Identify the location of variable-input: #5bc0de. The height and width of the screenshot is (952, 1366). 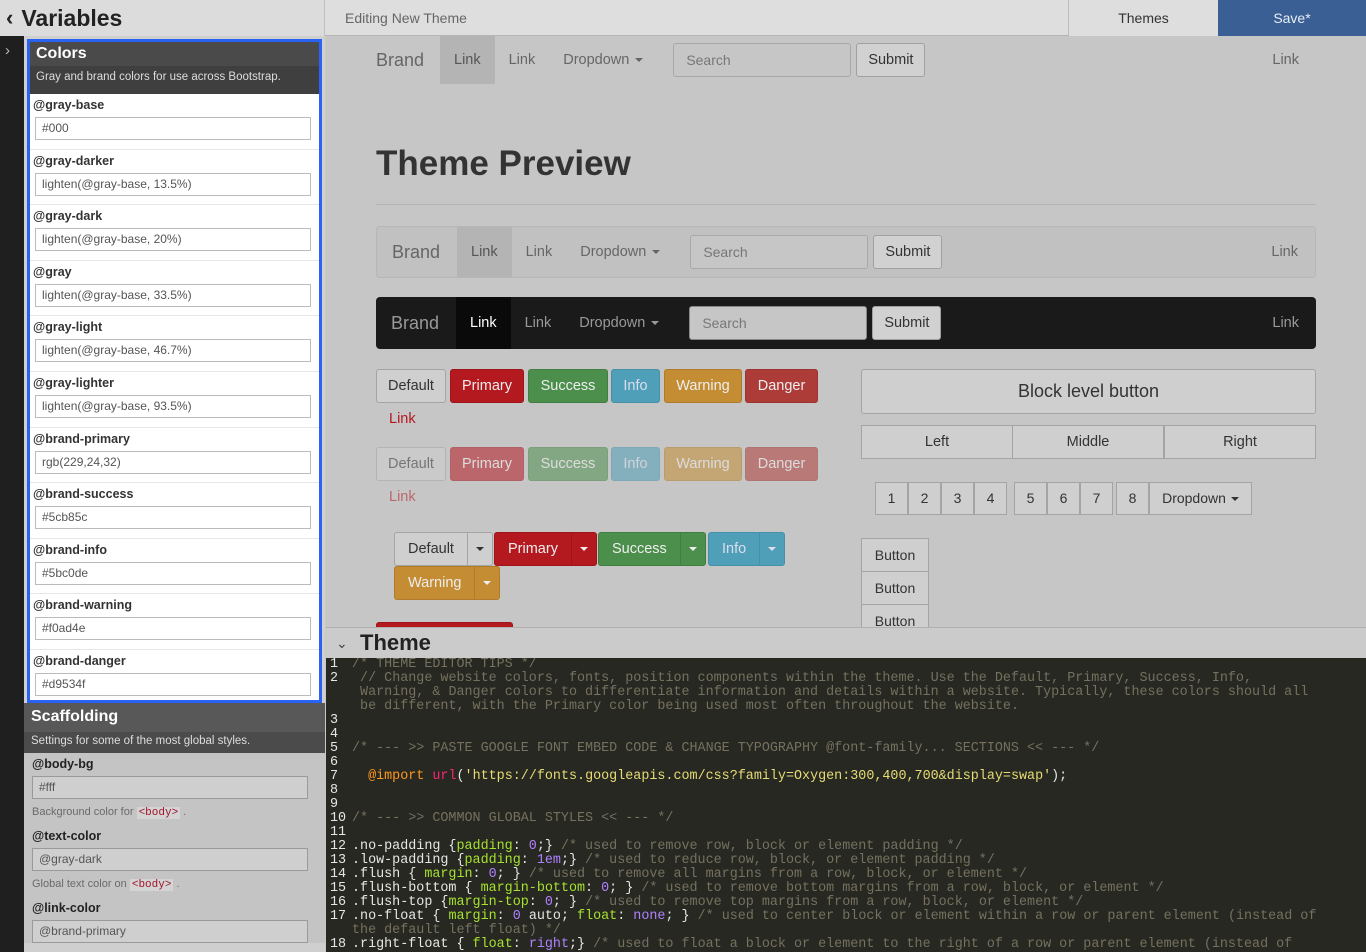
(173, 573).